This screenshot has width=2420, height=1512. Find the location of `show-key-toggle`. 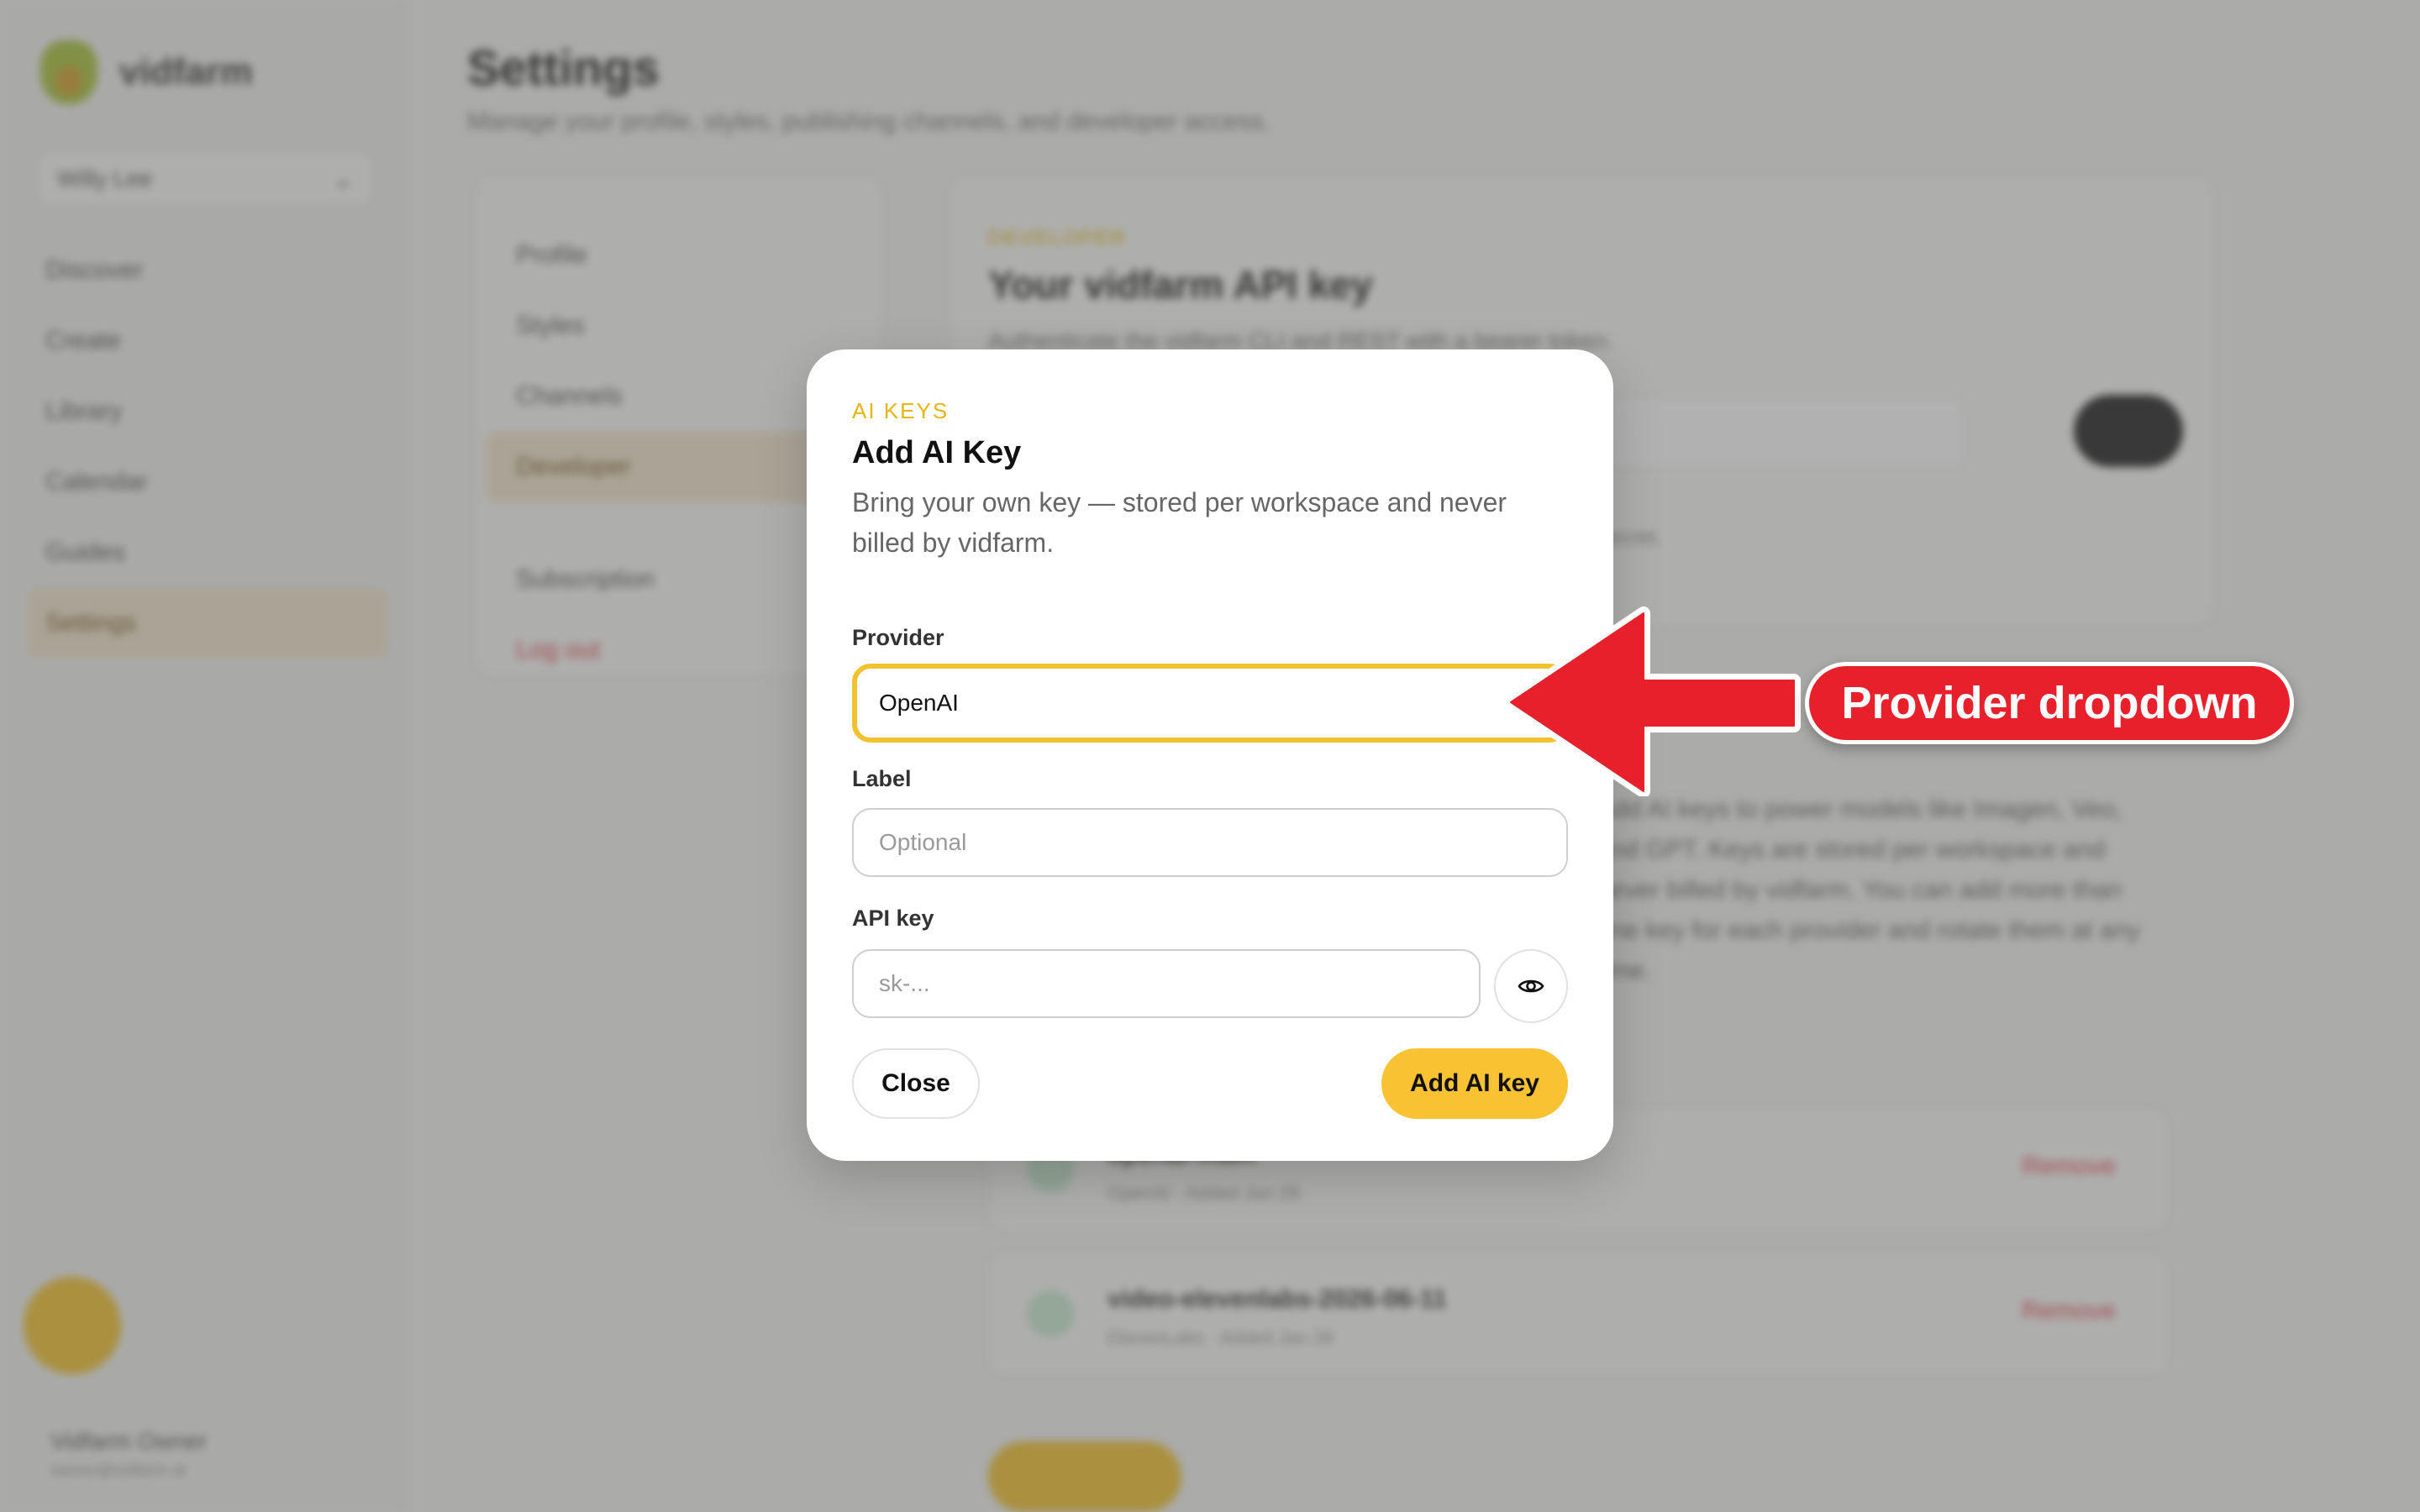

show-key-toggle is located at coordinates (1531, 986).